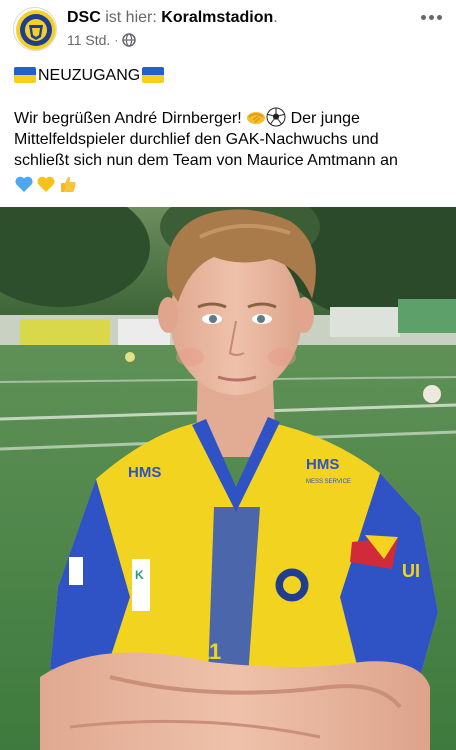 This screenshot has width=456, height=750. I want to click on chest-sponsor-sub: MESS SERVICE, so click(328, 482).